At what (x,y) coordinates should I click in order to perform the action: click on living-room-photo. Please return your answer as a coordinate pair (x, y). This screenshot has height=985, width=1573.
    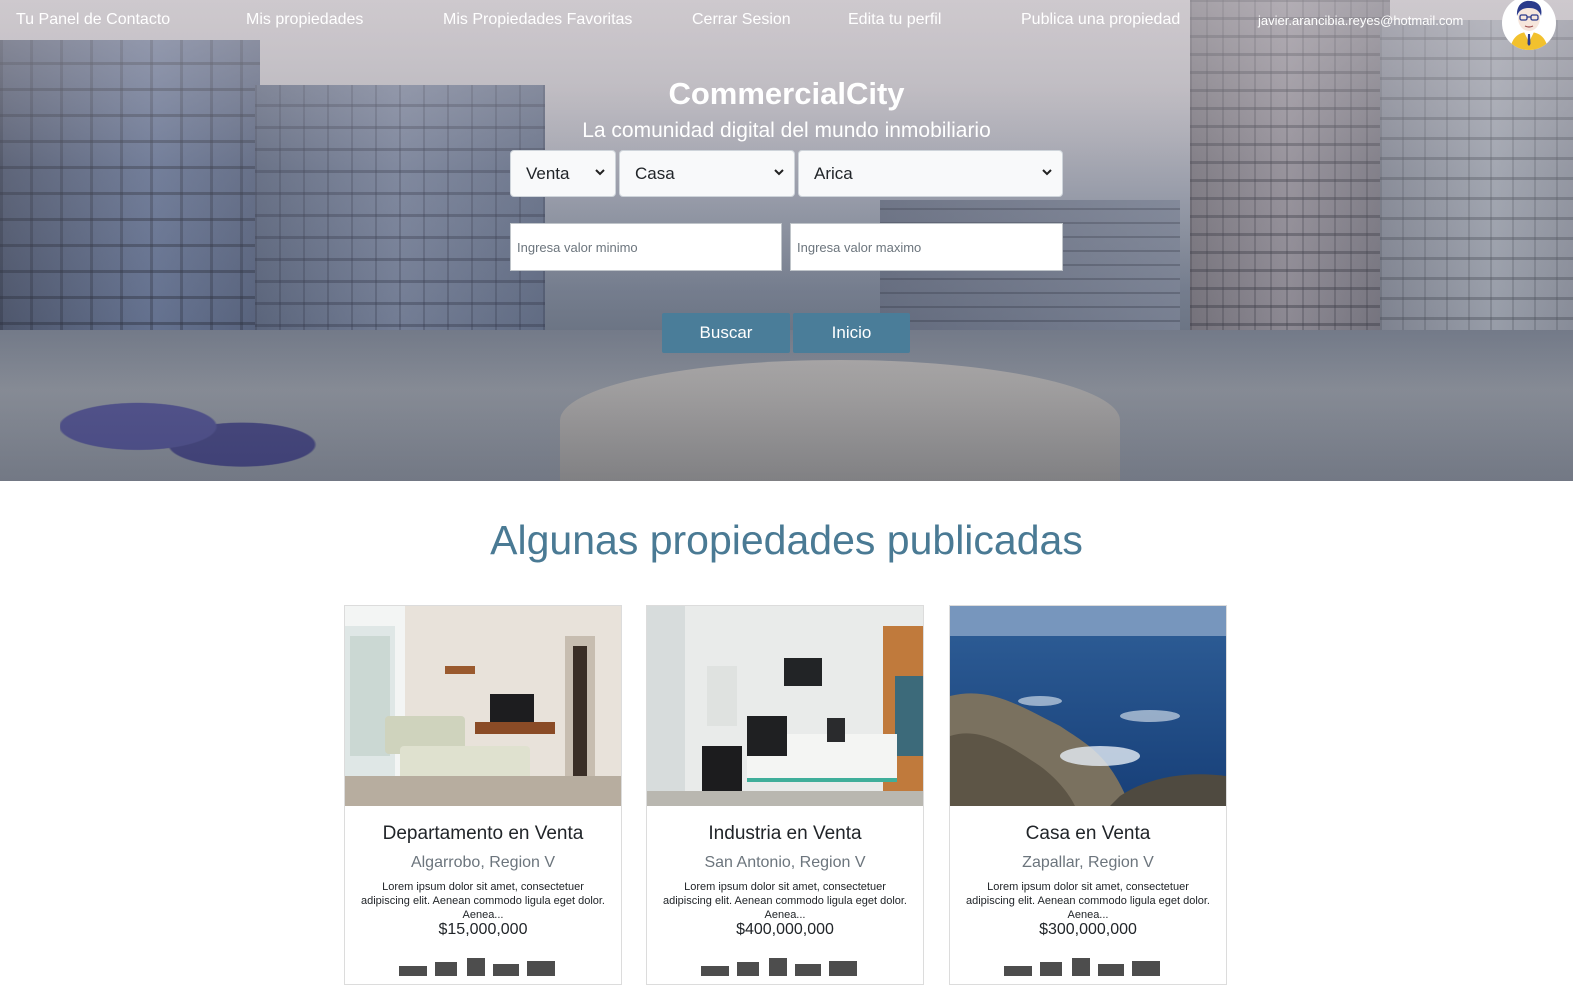
    Looking at the image, I should click on (483, 706).